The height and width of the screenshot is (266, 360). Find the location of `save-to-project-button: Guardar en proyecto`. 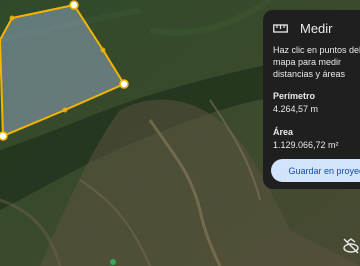

save-to-project-button: Guardar en proyecto is located at coordinates (315, 170).